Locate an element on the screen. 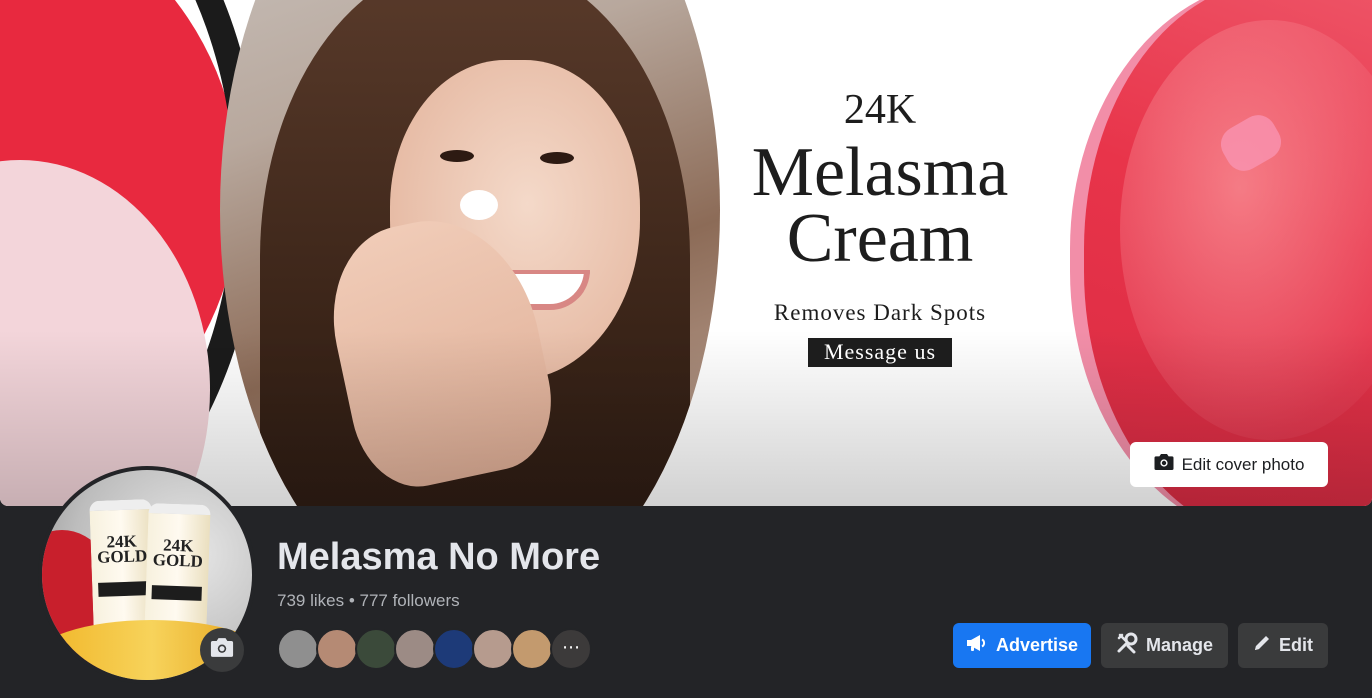 This screenshot has width=1372, height=698. tools-icon is located at coordinates (1127, 645).